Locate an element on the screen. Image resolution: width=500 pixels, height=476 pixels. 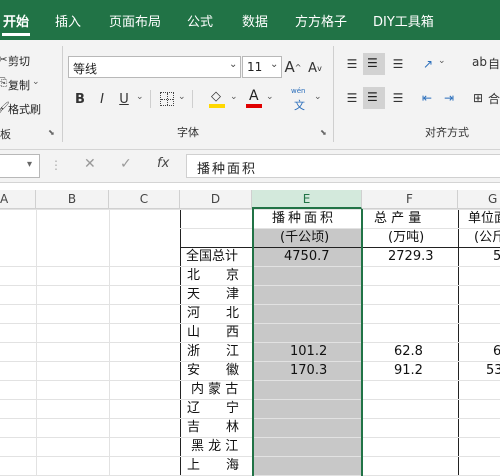
column-header-d: D is located at coordinates (216, 199).